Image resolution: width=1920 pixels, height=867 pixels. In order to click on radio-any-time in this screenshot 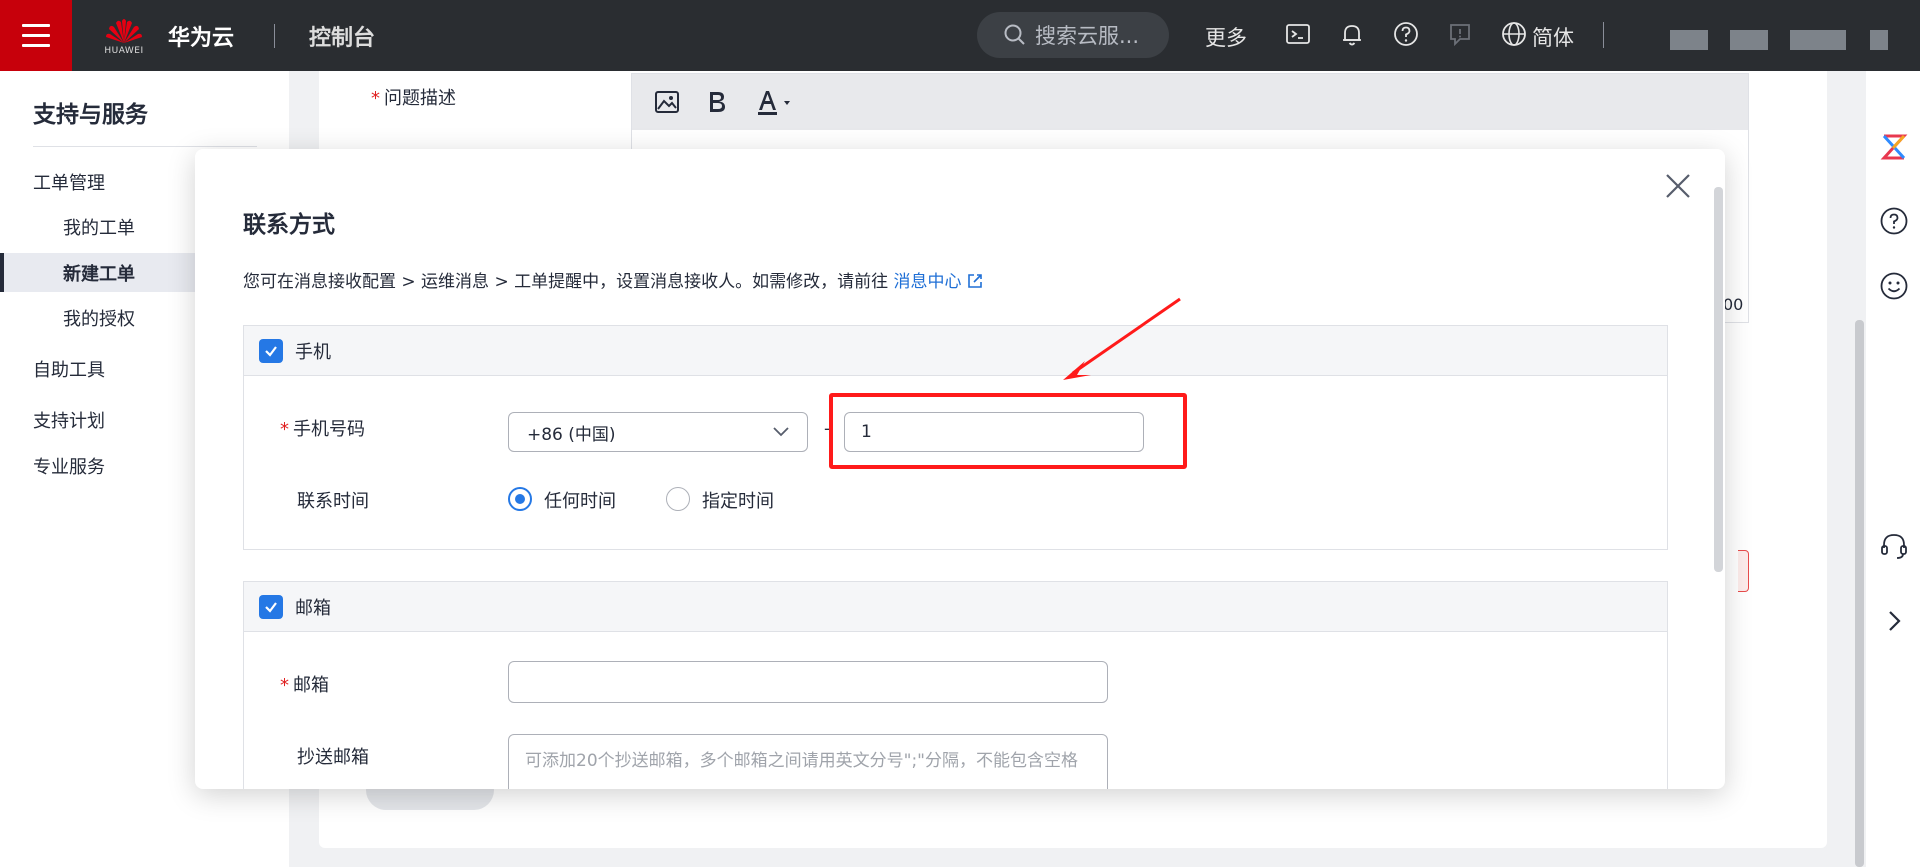, I will do `click(520, 499)`.